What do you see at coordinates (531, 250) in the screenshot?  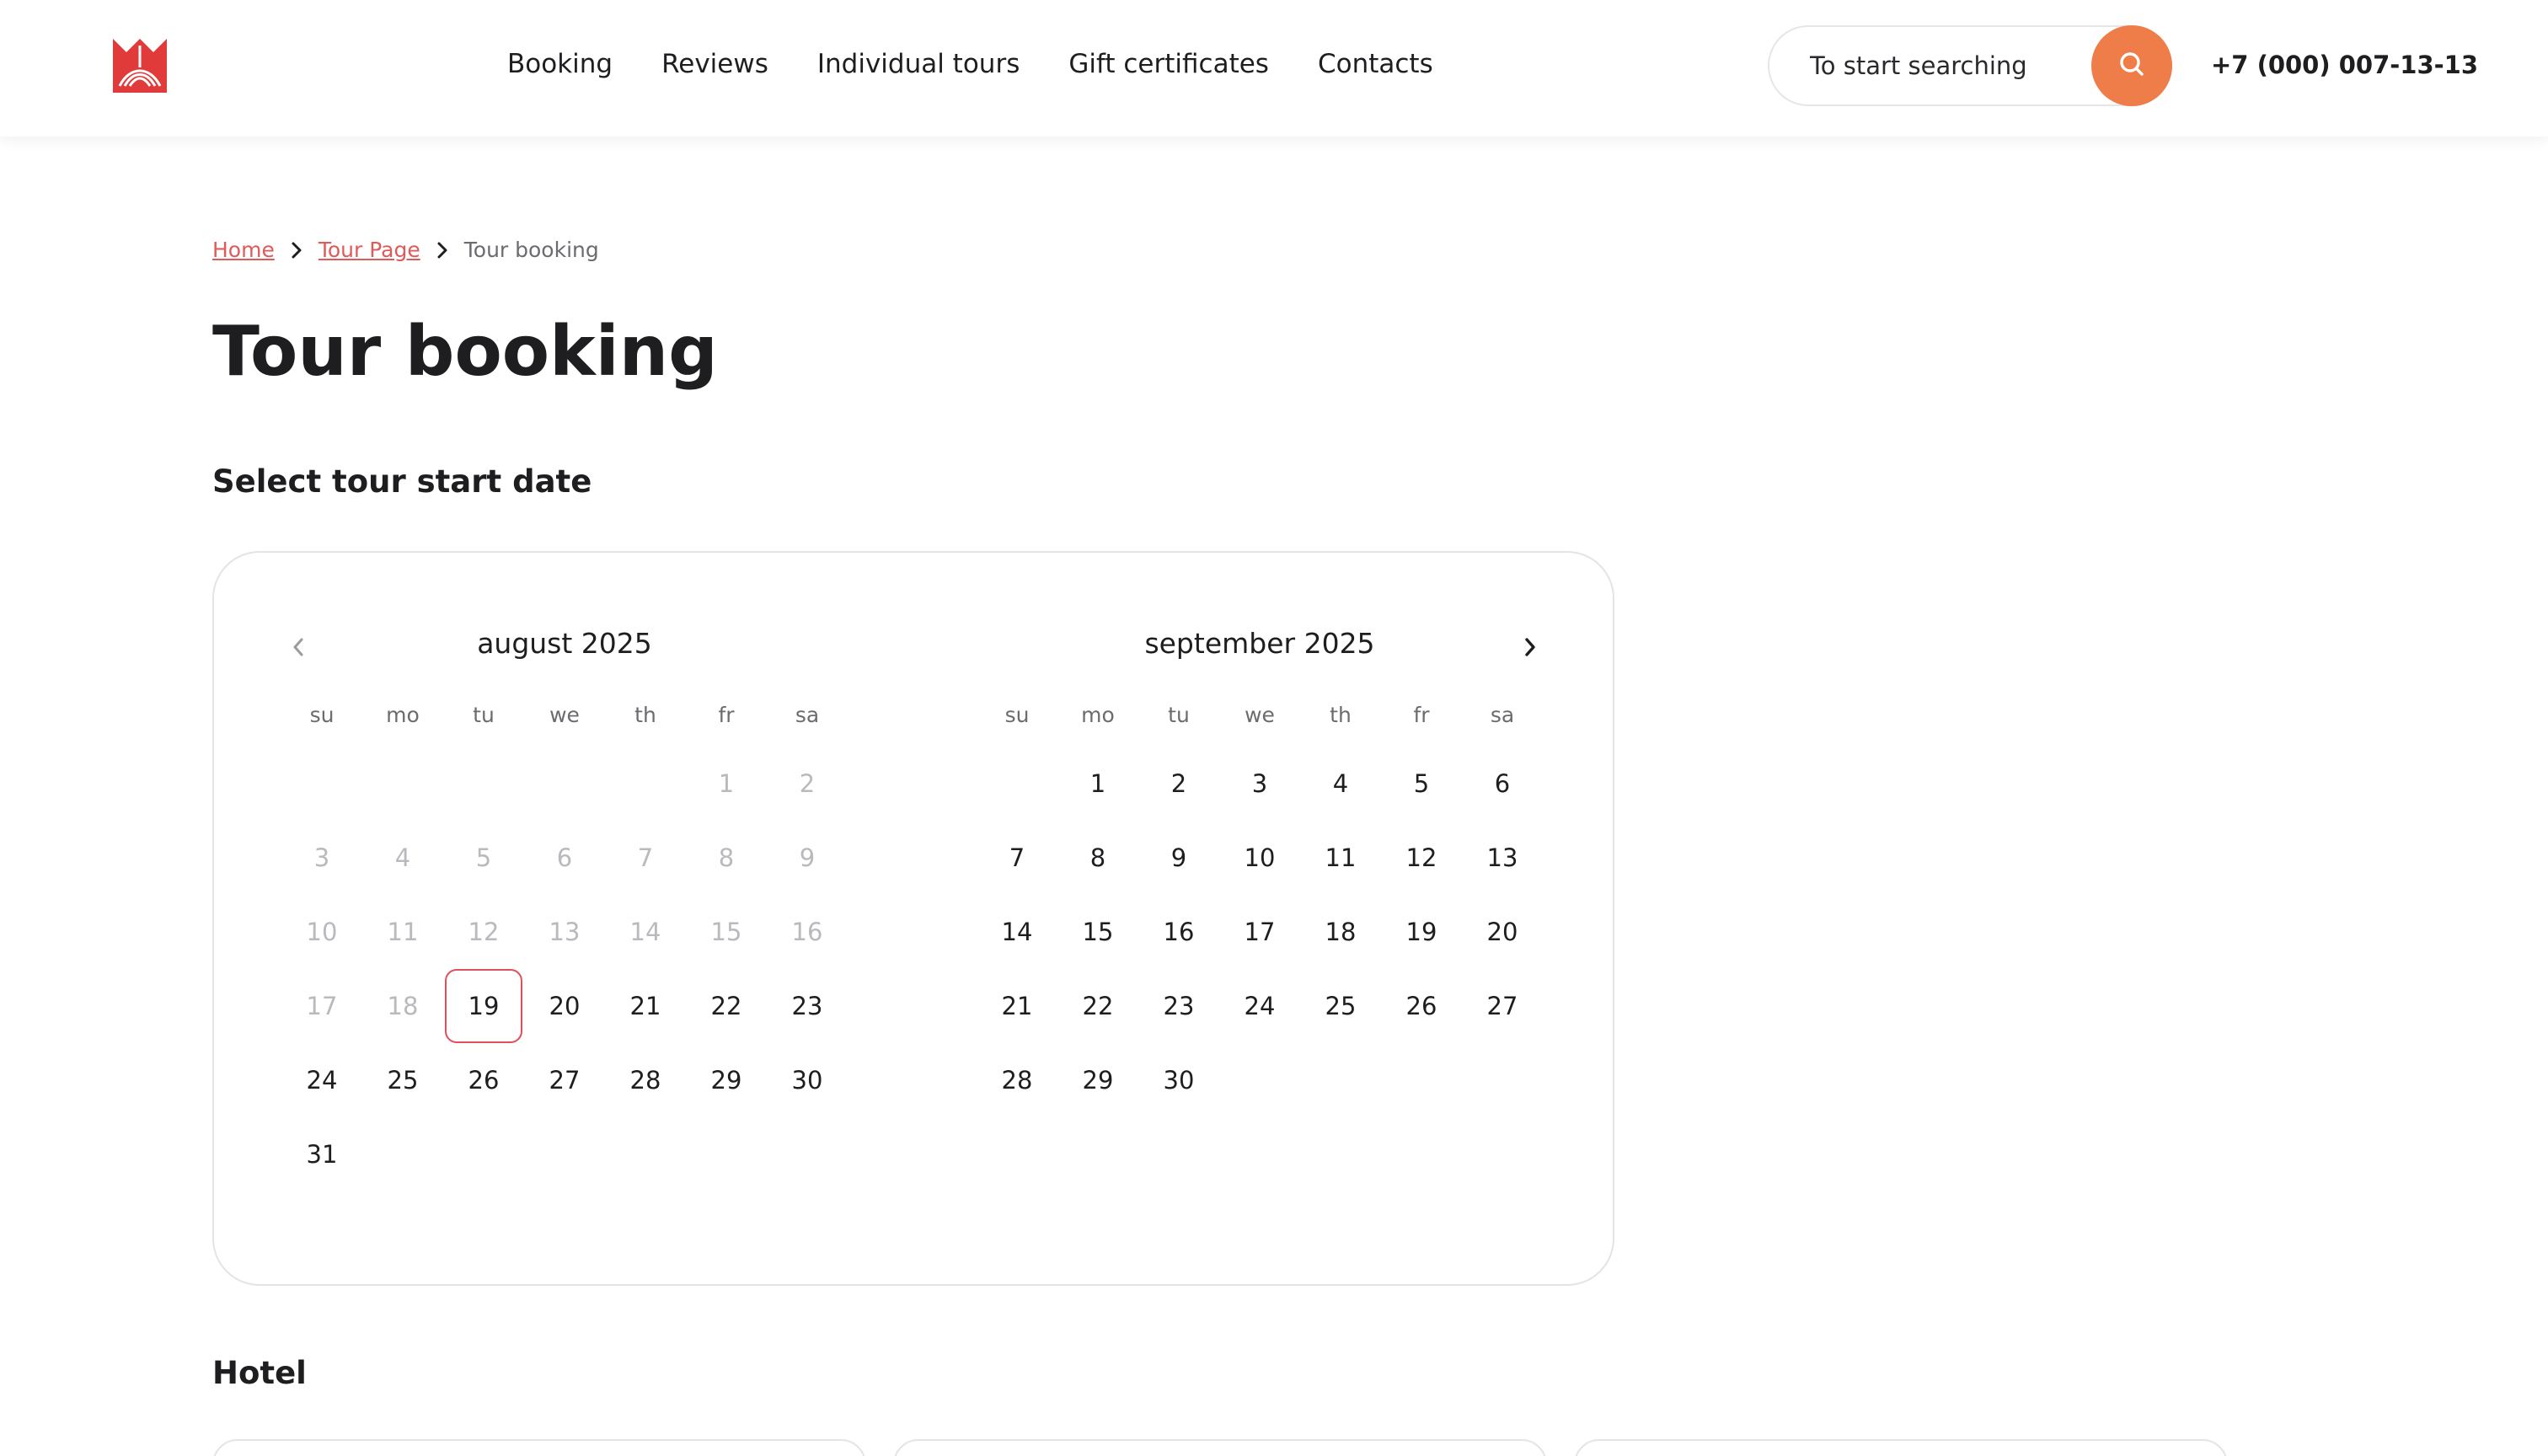 I see `breadcrumb-current: Tour booking` at bounding box center [531, 250].